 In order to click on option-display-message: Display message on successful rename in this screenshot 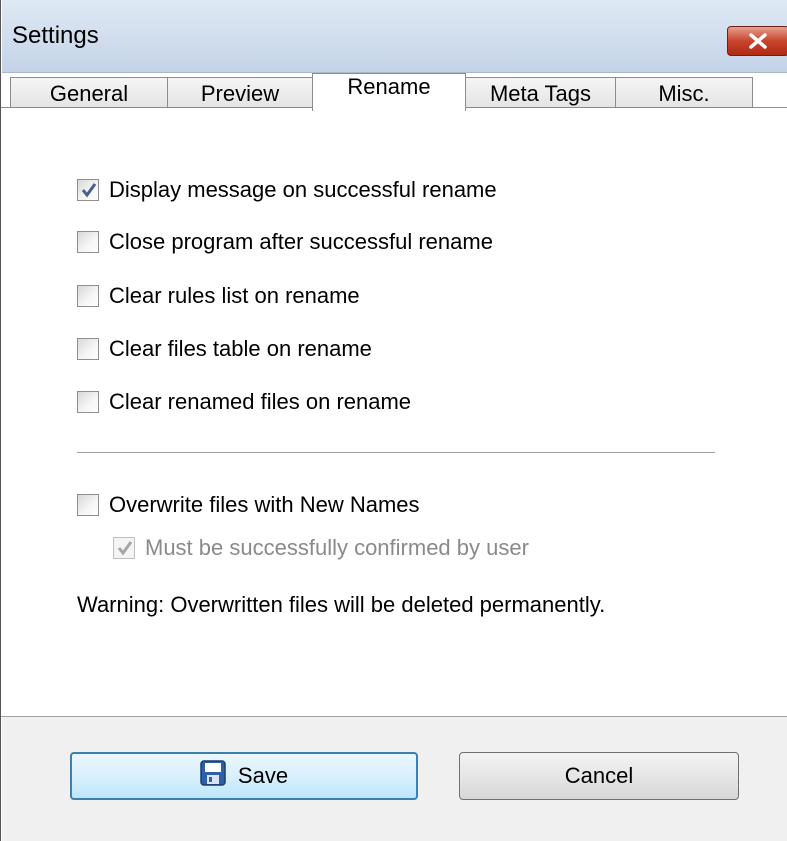, I will do `click(287, 190)`.